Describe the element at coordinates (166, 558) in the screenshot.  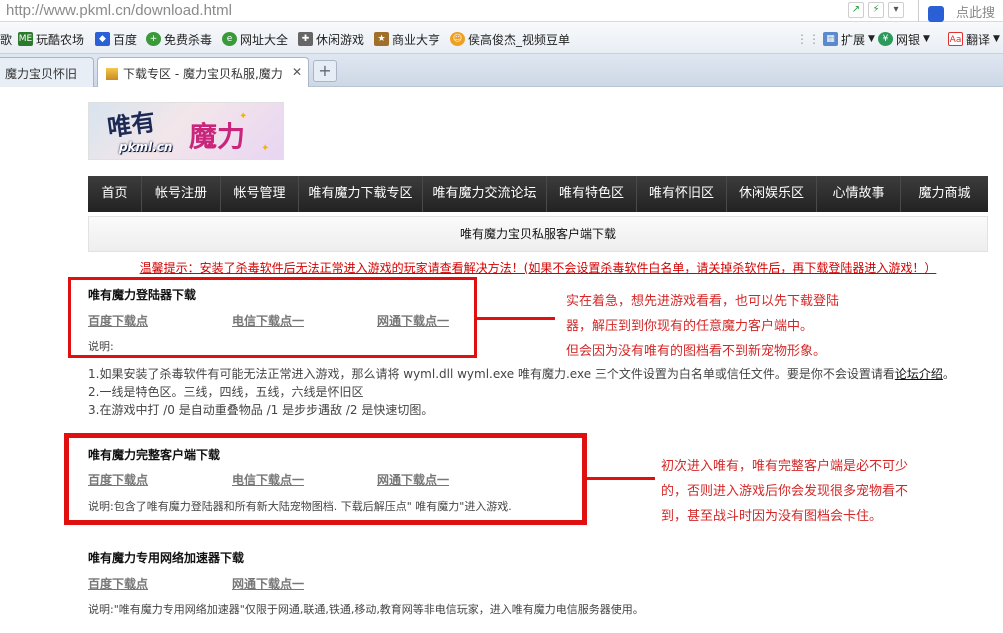
I see `section-title: 唯有魔力专用网络加速器下载` at that location.